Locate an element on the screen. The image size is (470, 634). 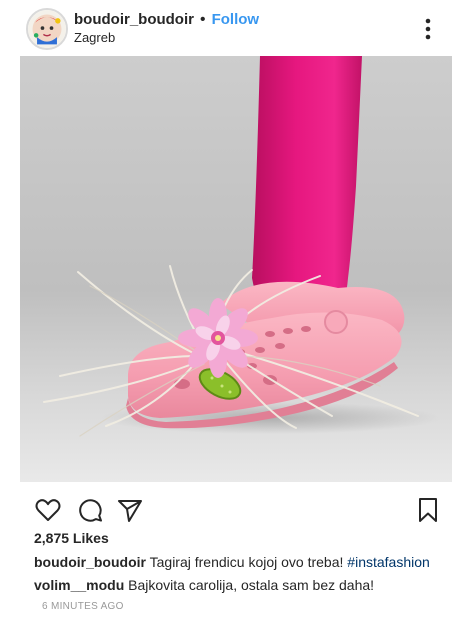
post-author-line: boudoir_boudoir • Follow is located at coordinates (166, 20).